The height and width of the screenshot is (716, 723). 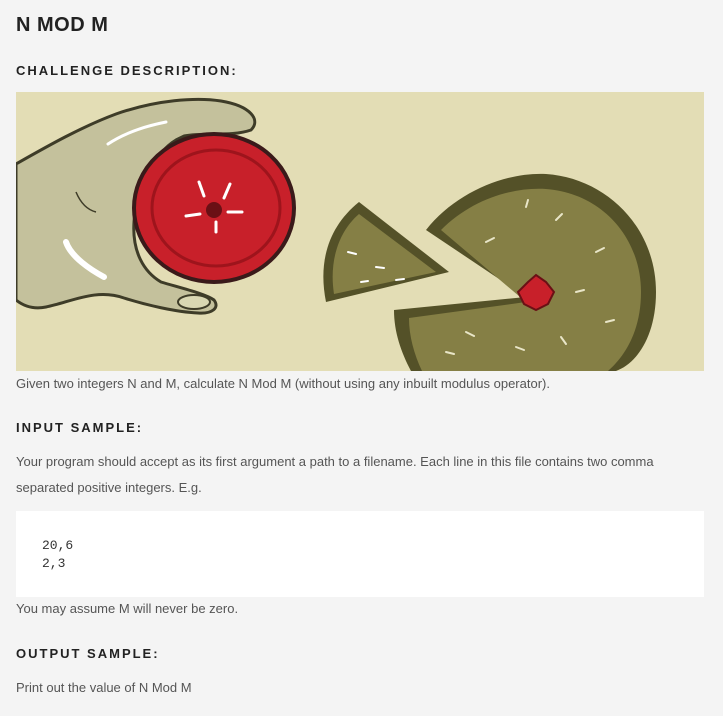 I want to click on assumption-text: You may assume M will never be zero., so click(x=127, y=608).